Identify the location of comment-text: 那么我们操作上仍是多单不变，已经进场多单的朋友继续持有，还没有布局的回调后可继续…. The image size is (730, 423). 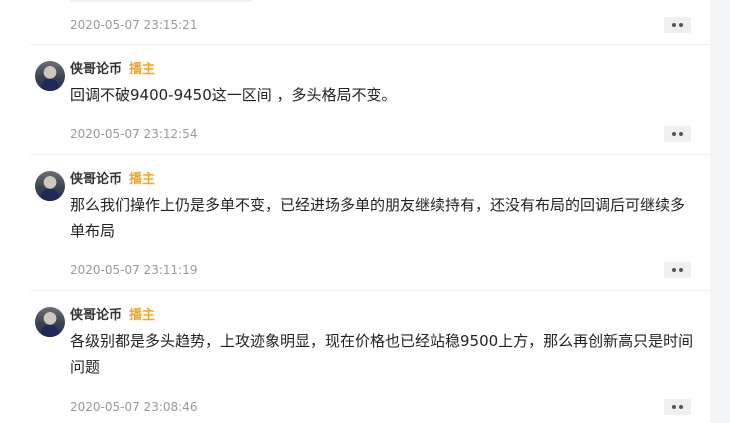
(378, 218).